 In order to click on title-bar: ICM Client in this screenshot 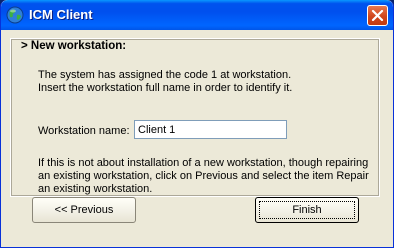, I will do `click(197, 15)`.